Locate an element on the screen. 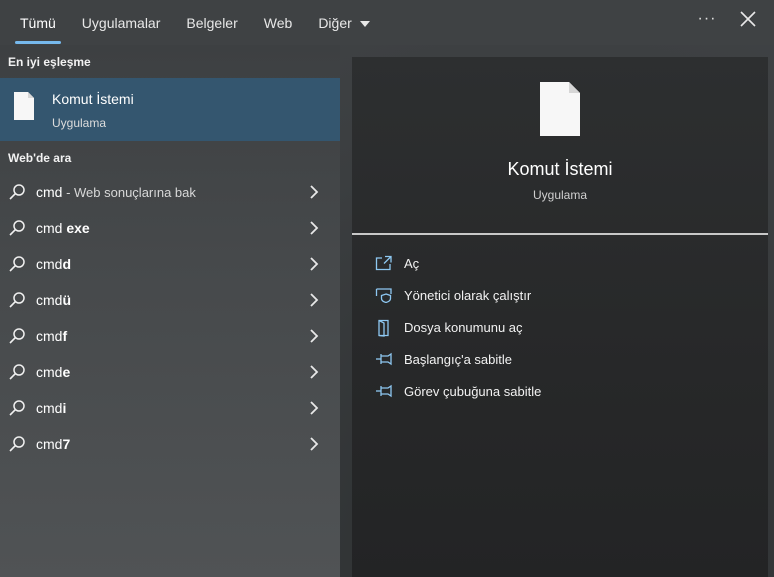 This screenshot has height=577, width=774. search-query: cmd7 is located at coordinates (53, 444).